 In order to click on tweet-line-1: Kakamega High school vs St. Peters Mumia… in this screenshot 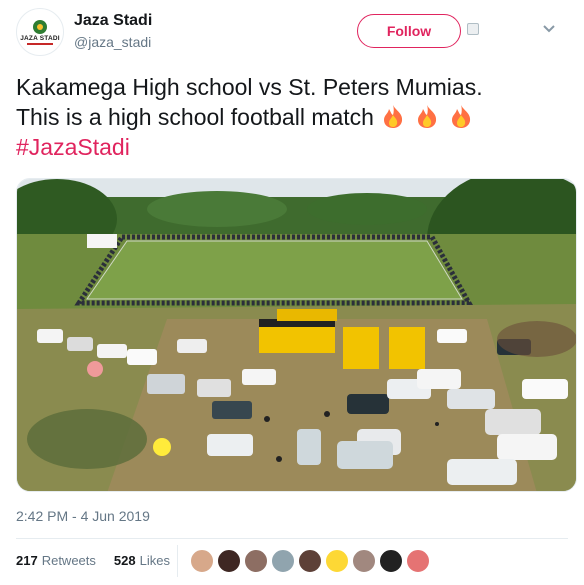, I will do `click(249, 87)`.